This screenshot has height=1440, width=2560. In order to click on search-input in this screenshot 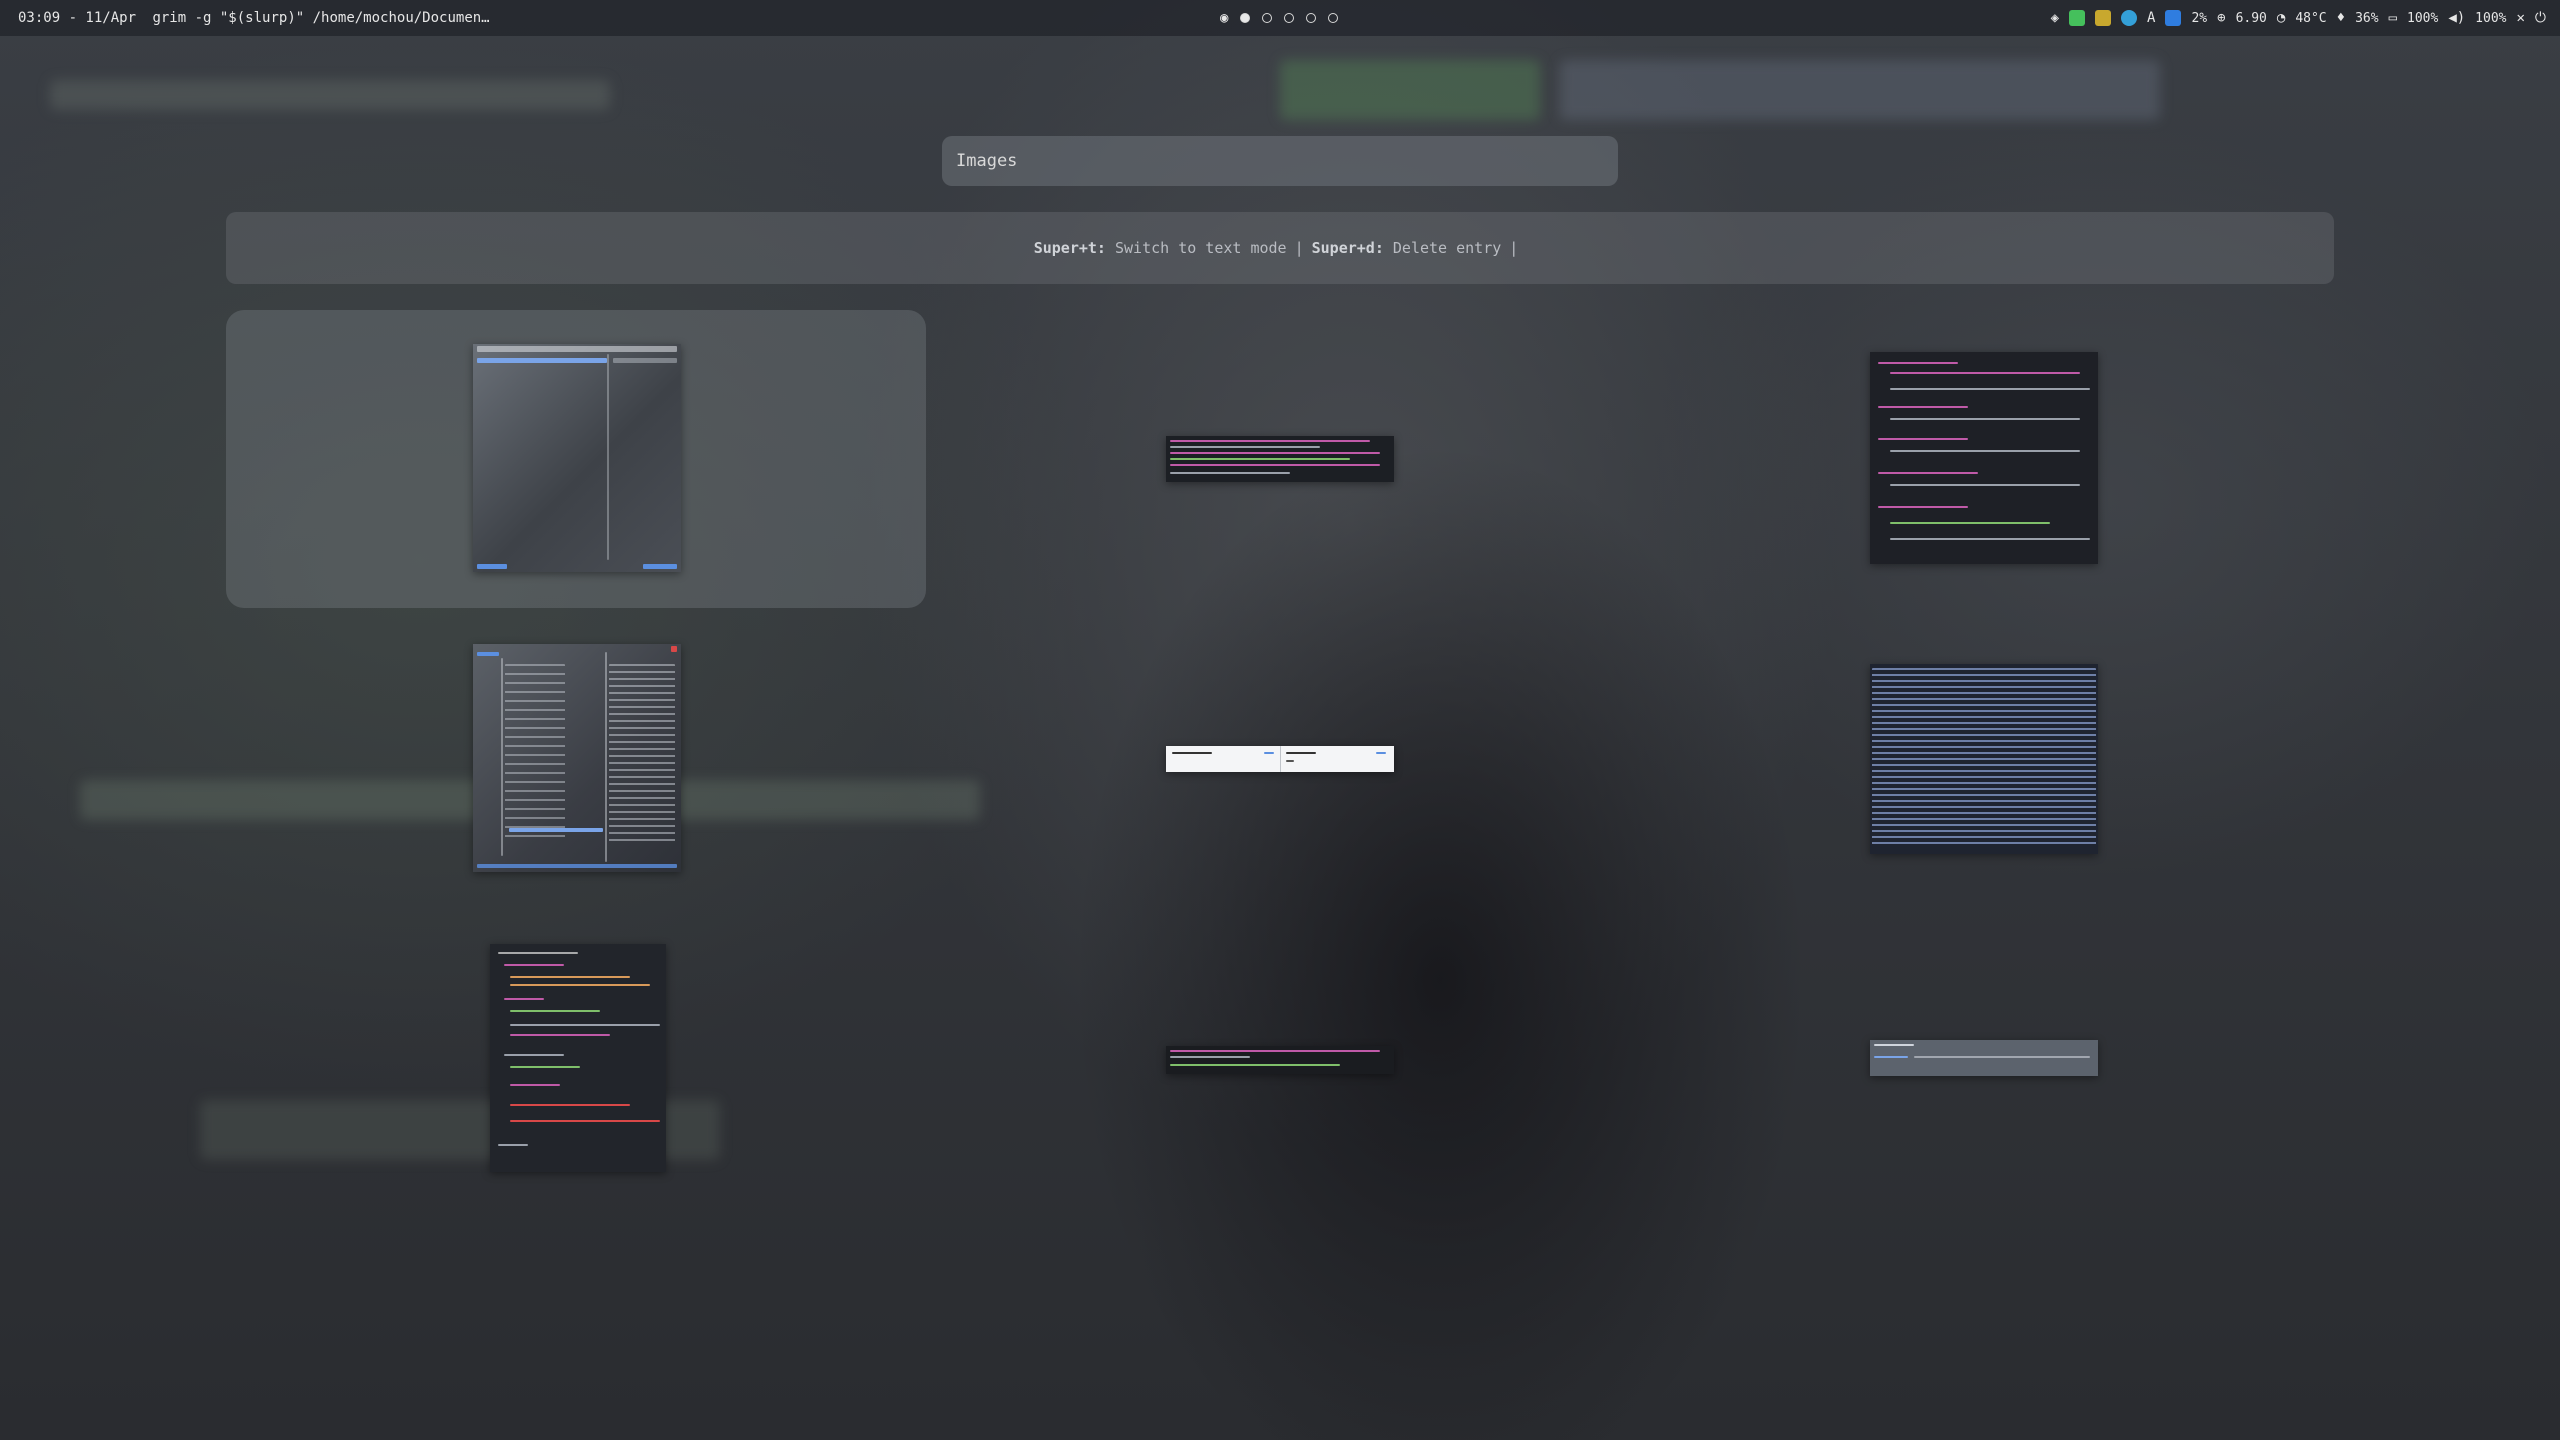, I will do `click(1280, 161)`.